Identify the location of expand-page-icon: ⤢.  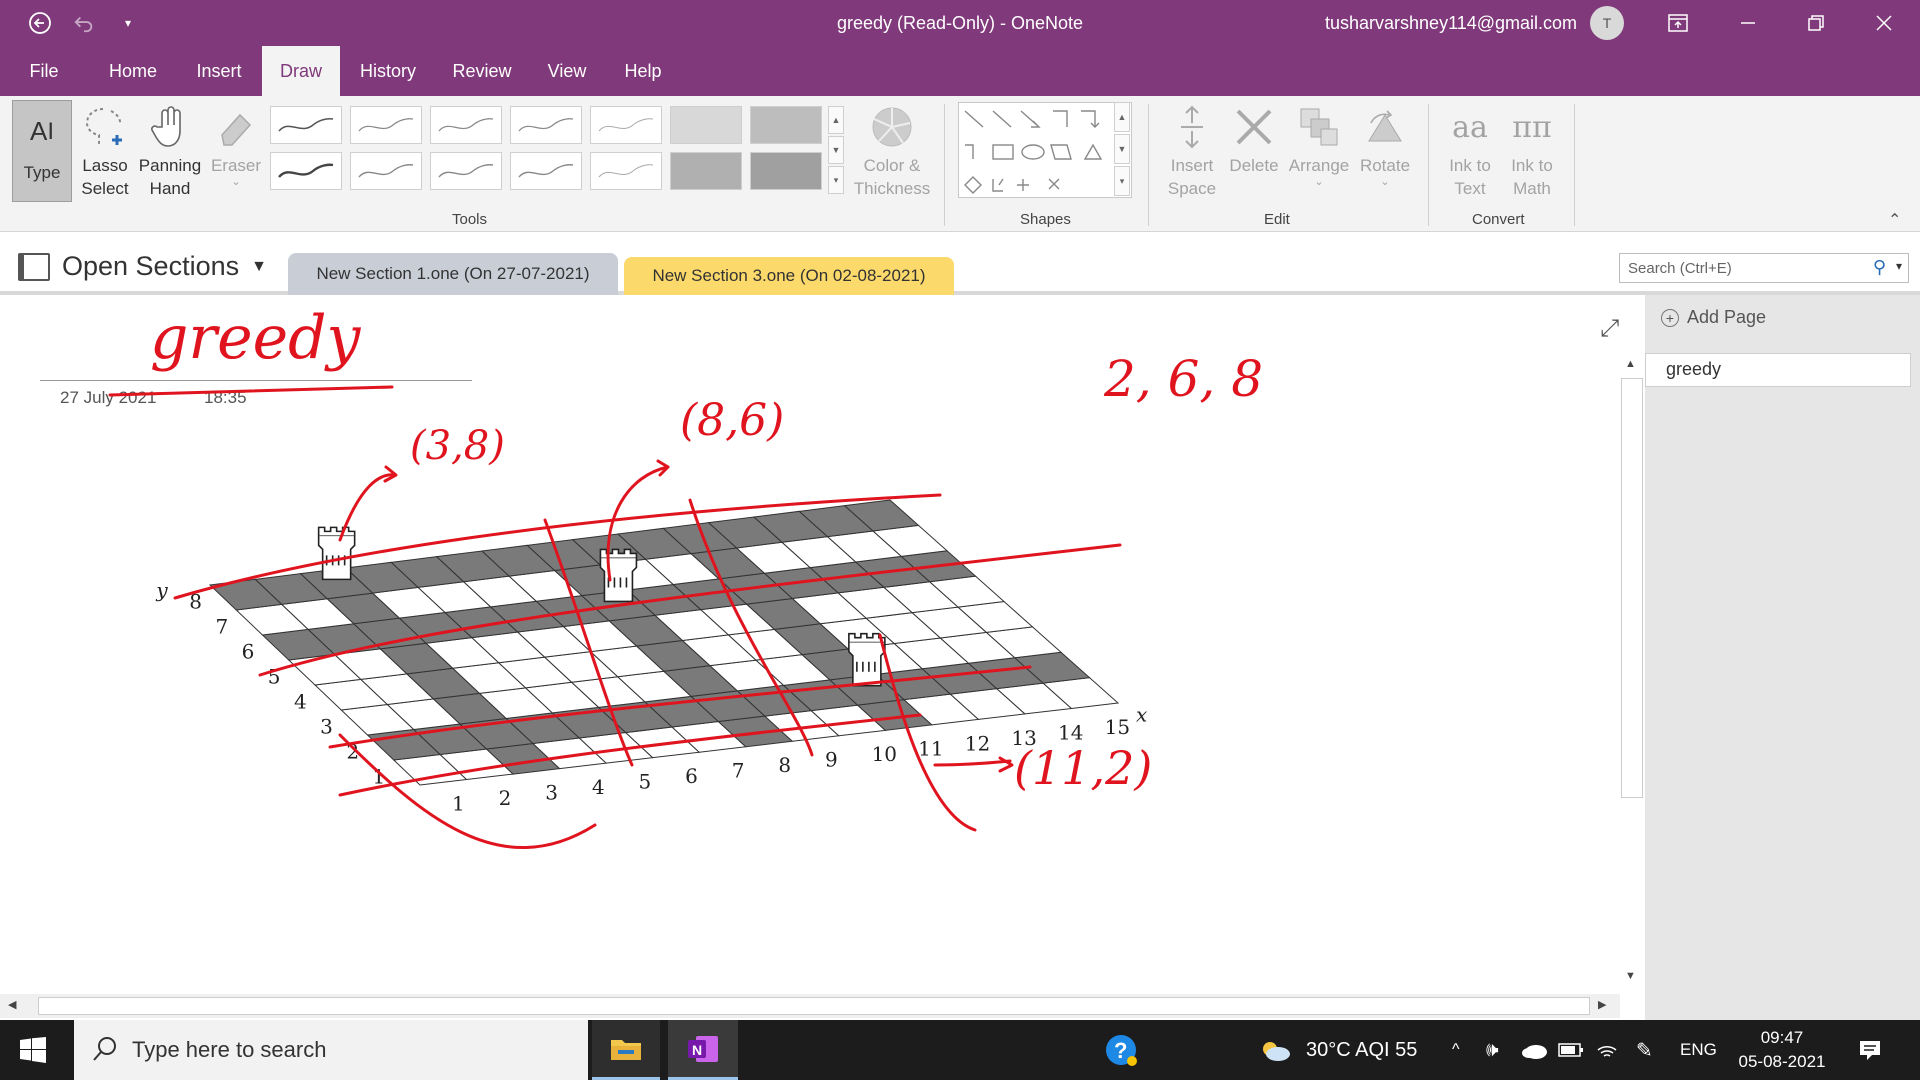
(1609, 329).